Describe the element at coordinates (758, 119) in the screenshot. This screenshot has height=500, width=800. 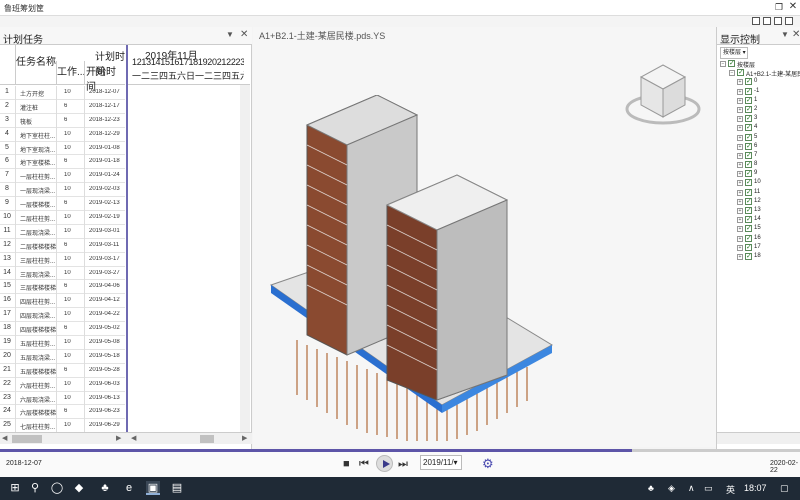
I see `floor-node: +3` at that location.